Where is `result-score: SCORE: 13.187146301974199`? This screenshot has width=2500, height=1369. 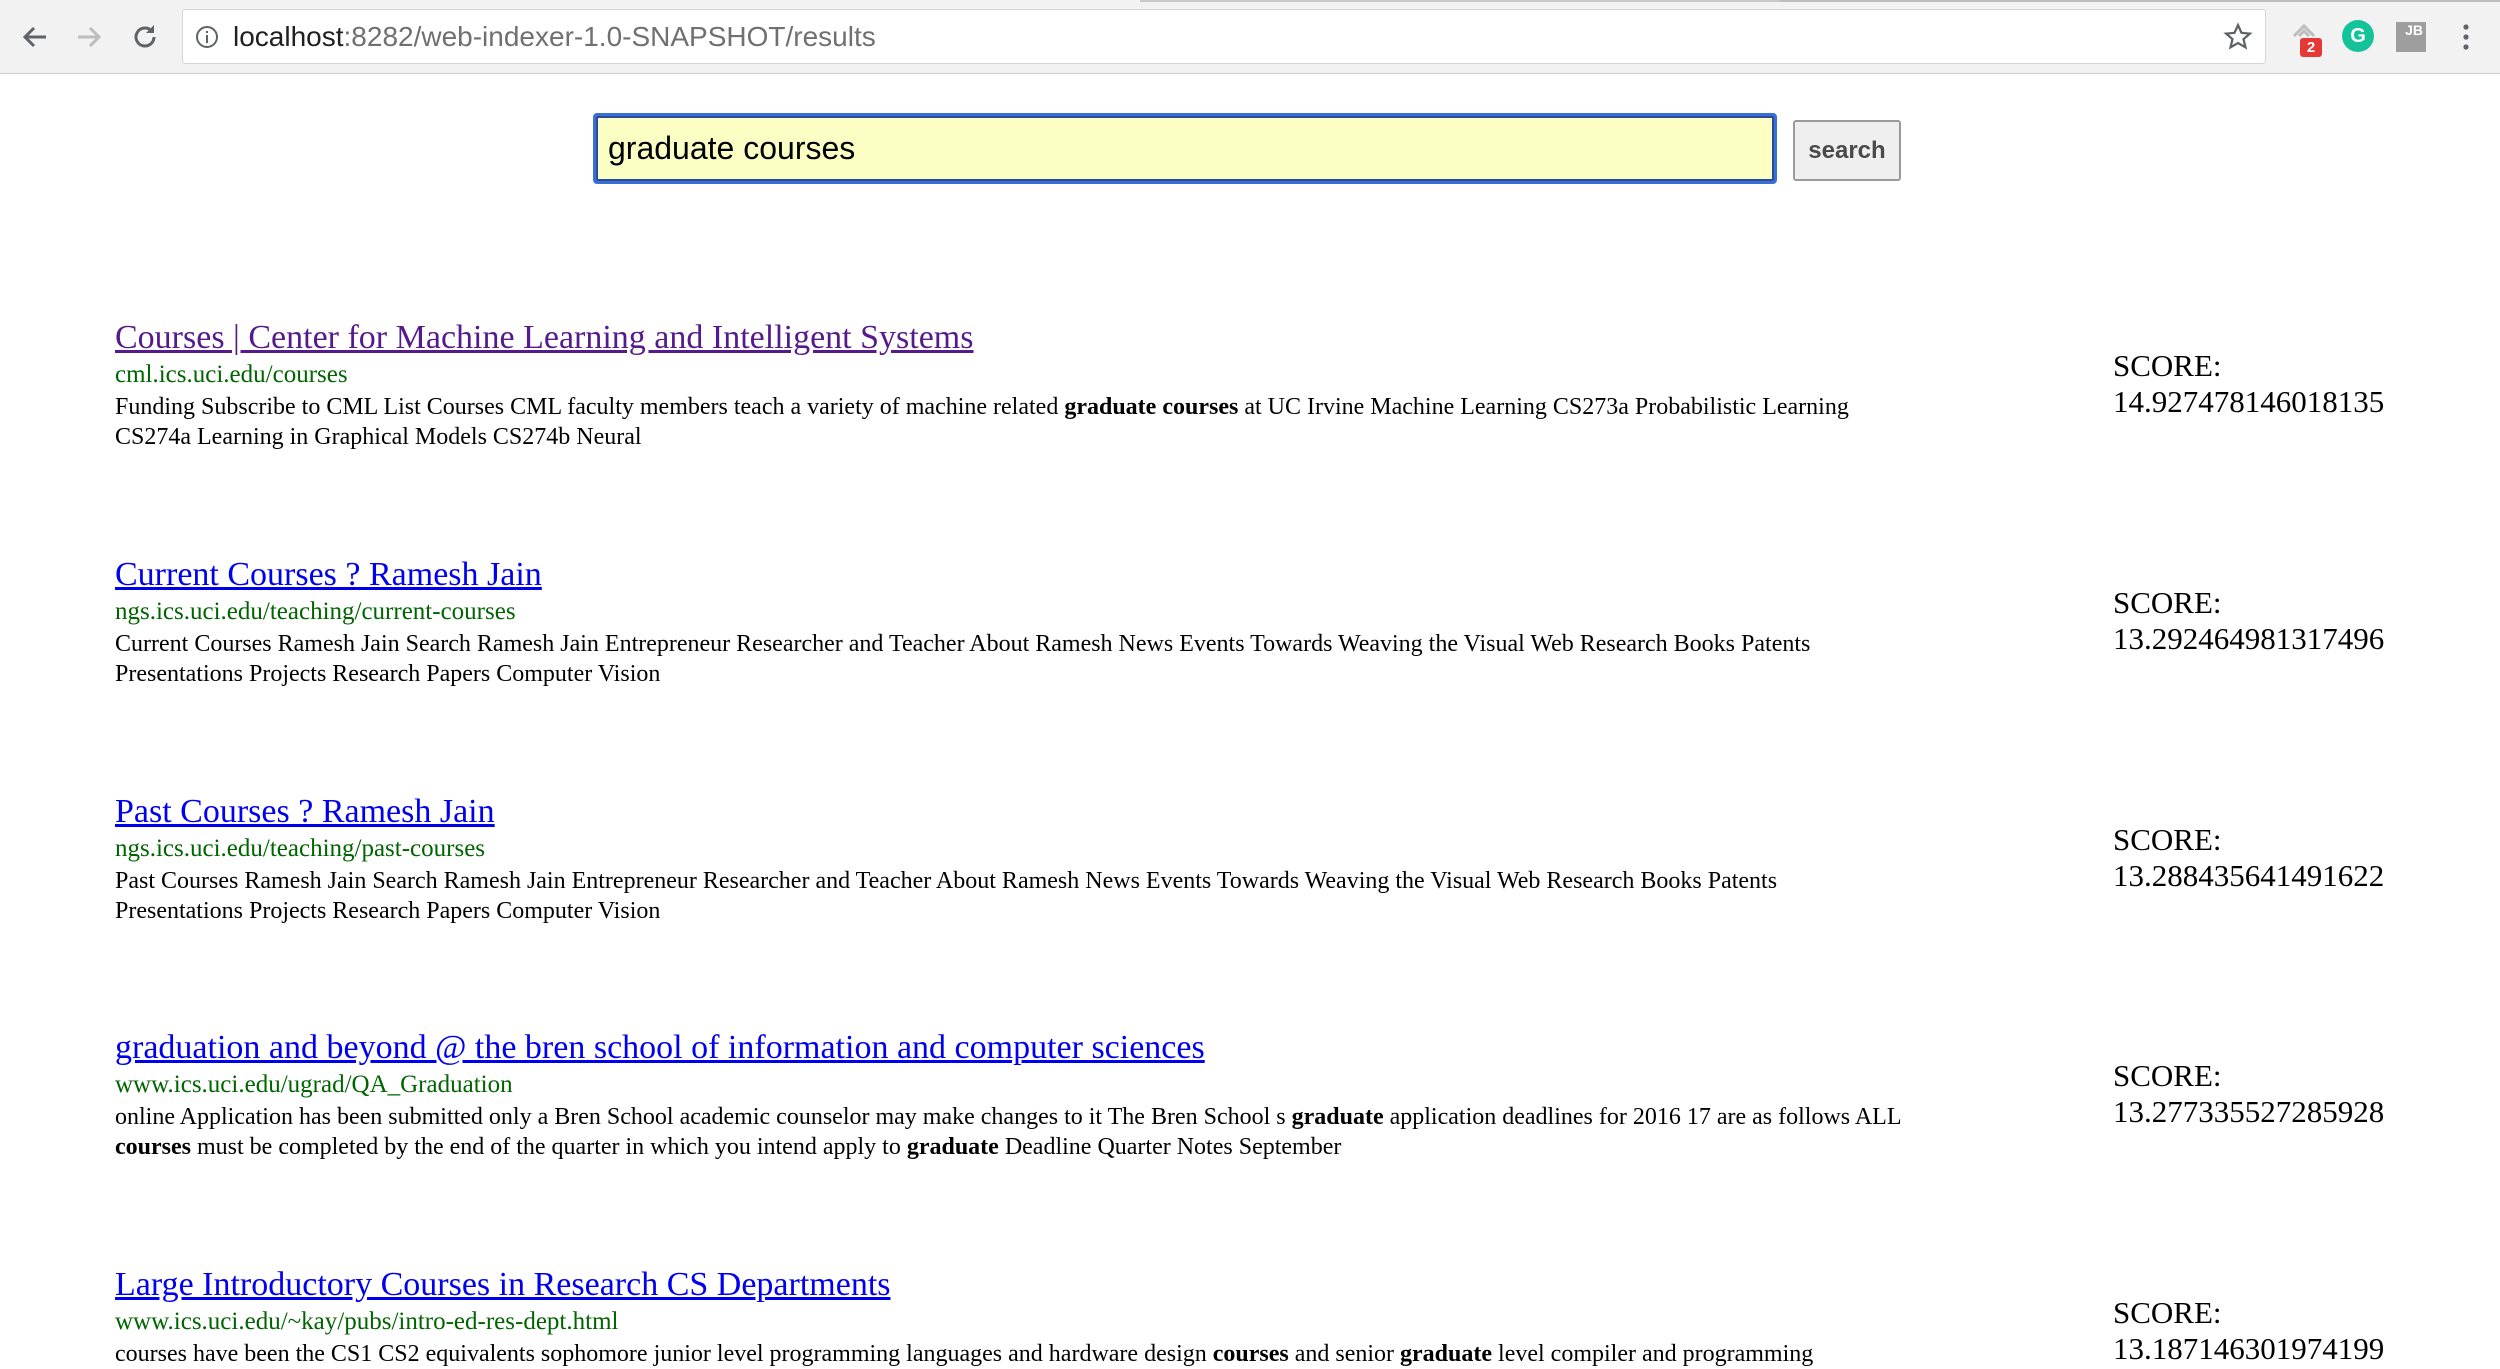 result-score: SCORE: 13.187146301974199 is located at coordinates (2273, 1331).